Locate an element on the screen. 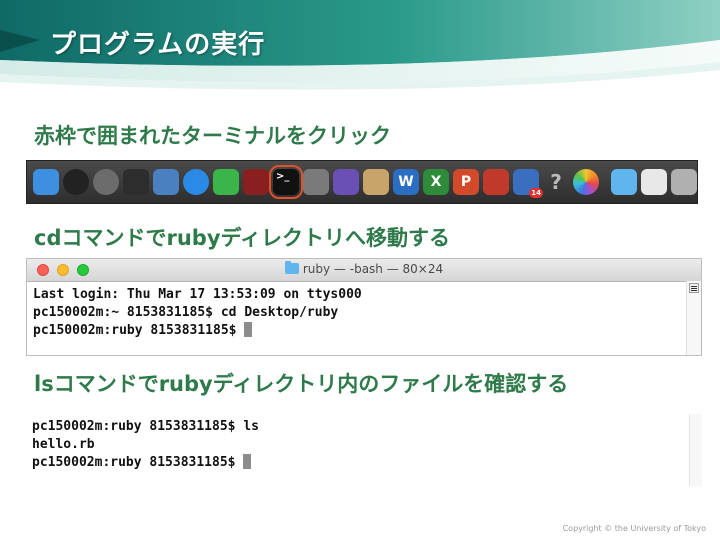 This screenshot has height=540, width=720. instruction-heading-cd: cdコマンドでrubyディレクトリへ移動する is located at coordinates (242, 238).